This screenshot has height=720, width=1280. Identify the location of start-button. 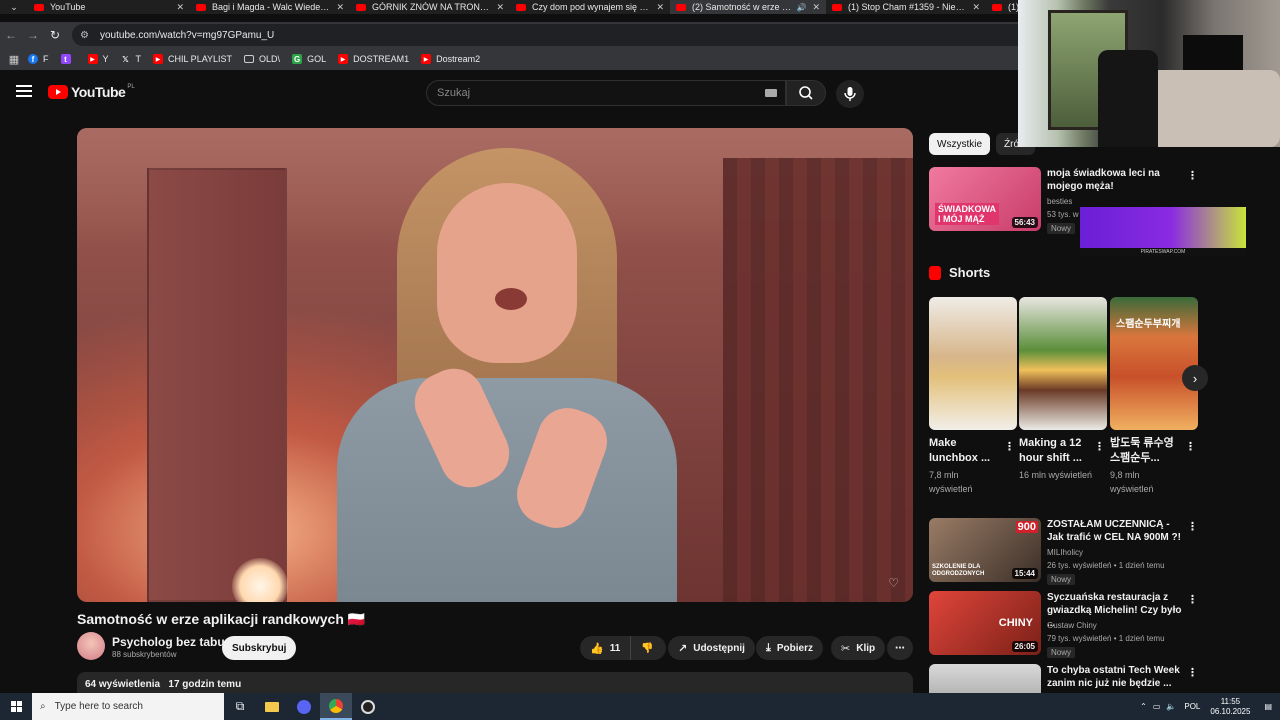
(16, 706).